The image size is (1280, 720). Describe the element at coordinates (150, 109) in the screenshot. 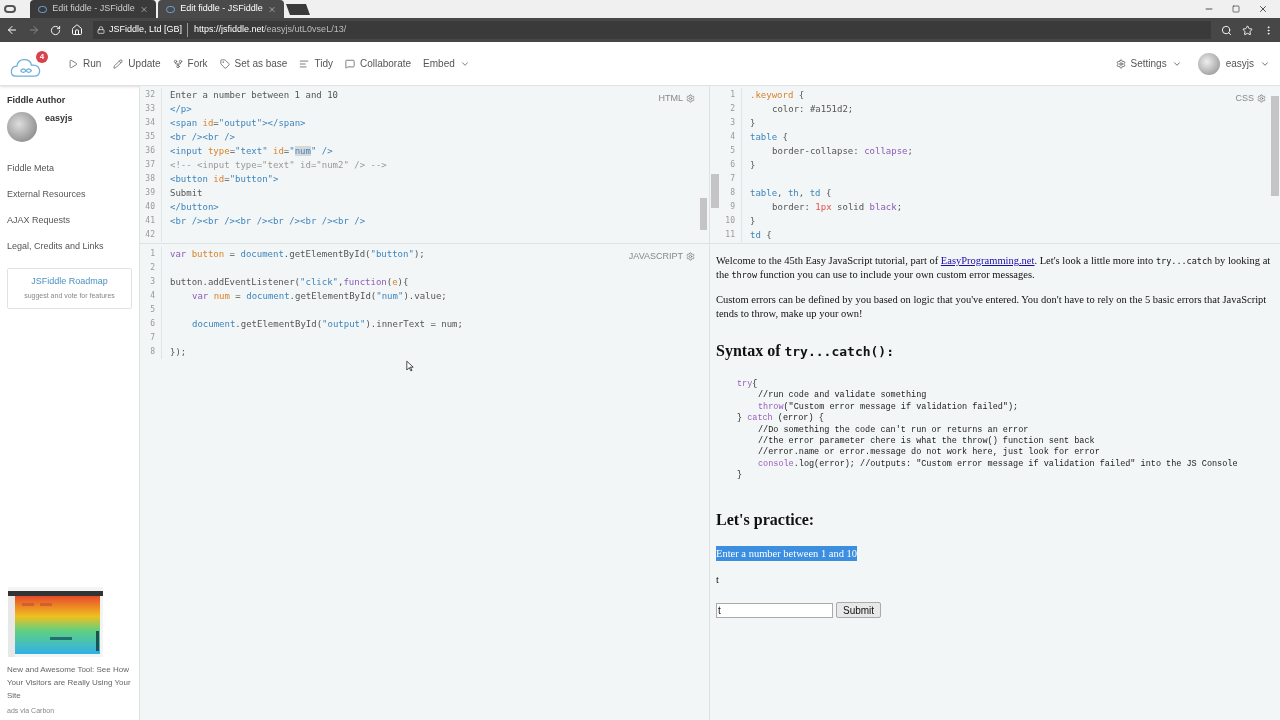

I see `line-number: 33` at that location.